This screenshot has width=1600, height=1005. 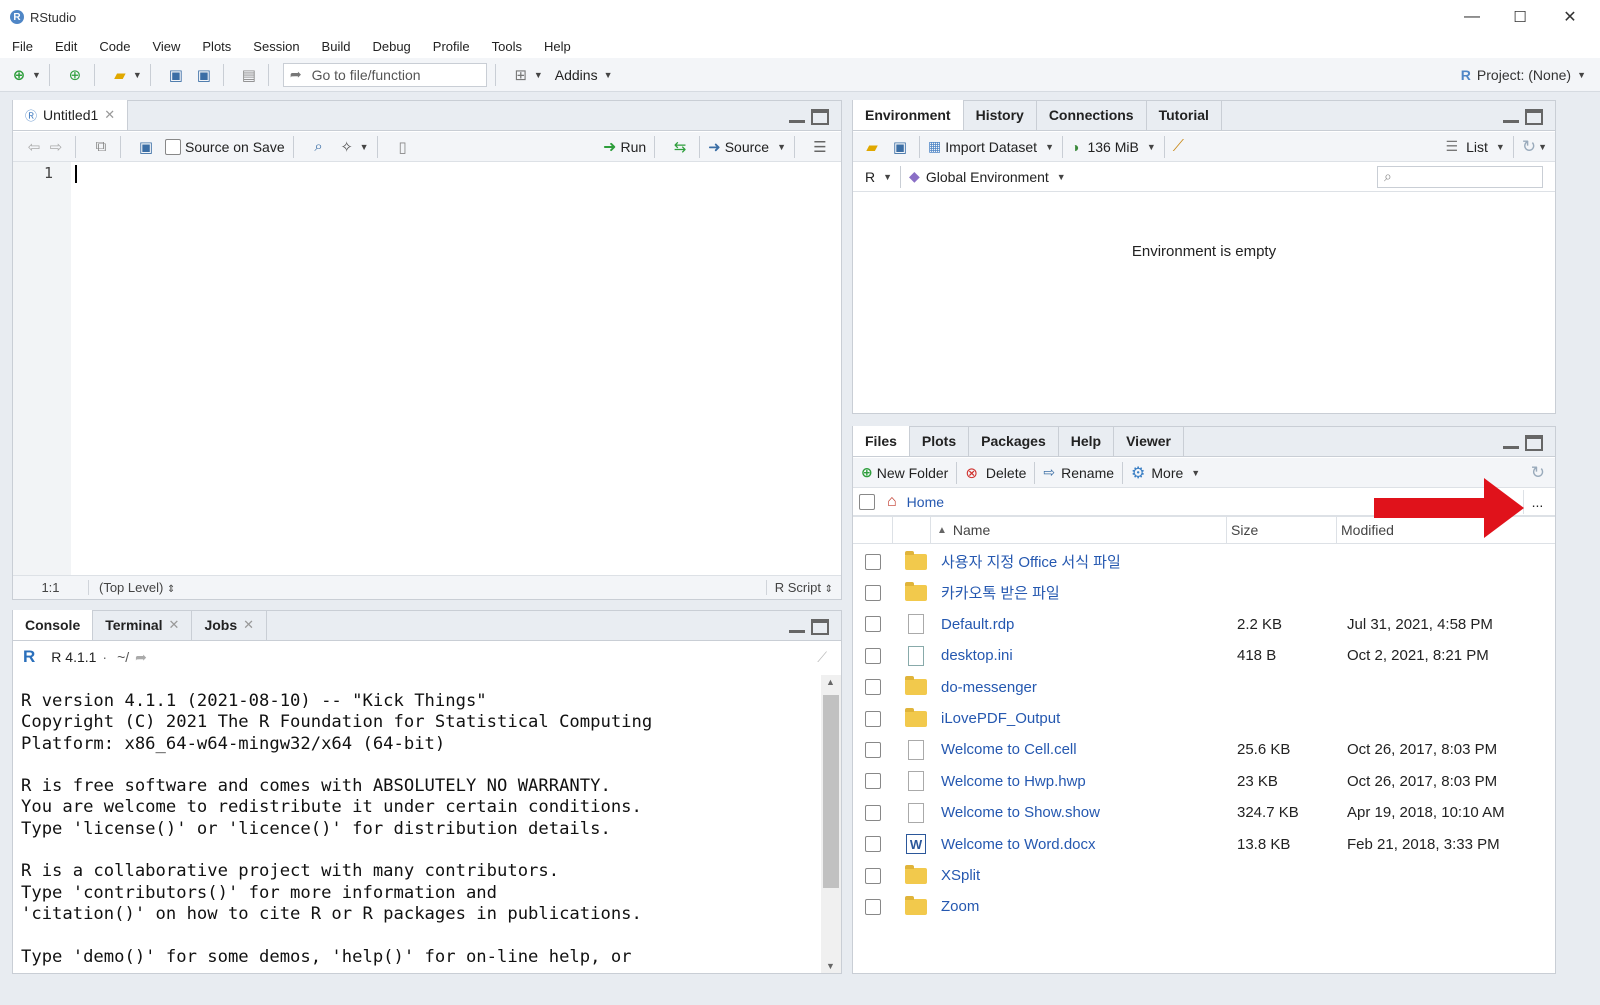 I want to click on back-arrow-icon: ⇦, so click(x=34, y=147).